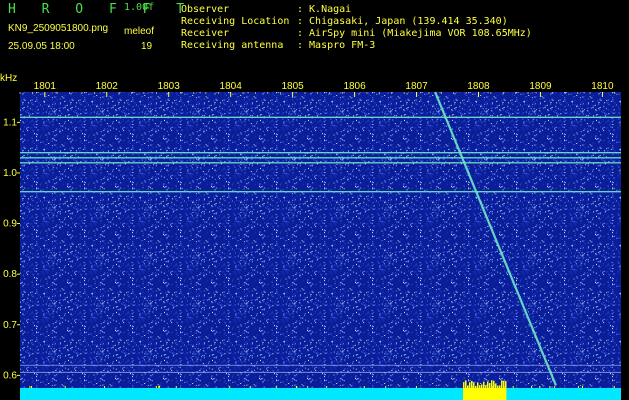  What do you see at coordinates (10, 274) in the screenshot?
I see `y-tick-label: 0.8` at bounding box center [10, 274].